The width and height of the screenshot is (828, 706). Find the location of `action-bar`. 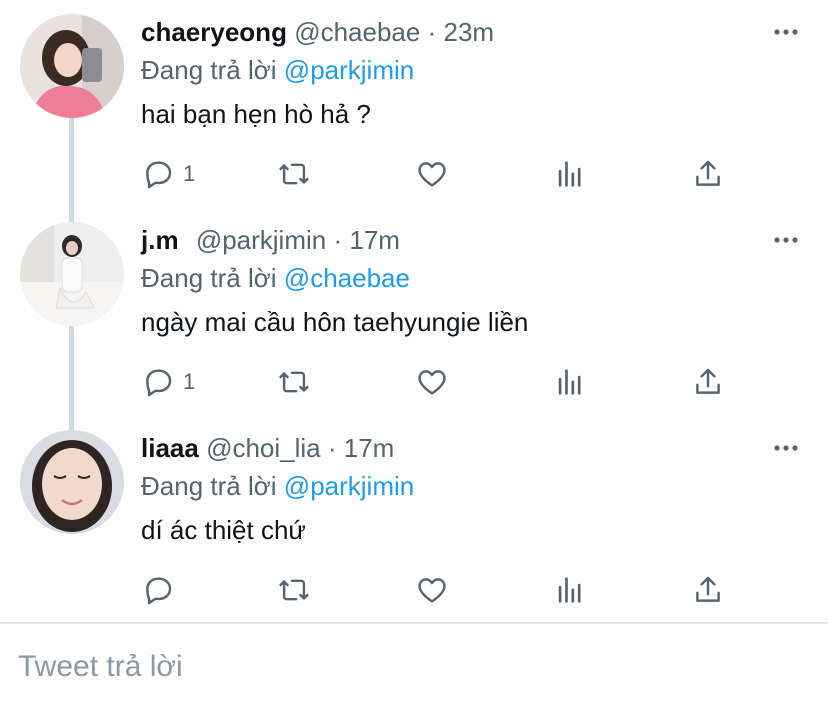

action-bar is located at coordinates (441, 592).